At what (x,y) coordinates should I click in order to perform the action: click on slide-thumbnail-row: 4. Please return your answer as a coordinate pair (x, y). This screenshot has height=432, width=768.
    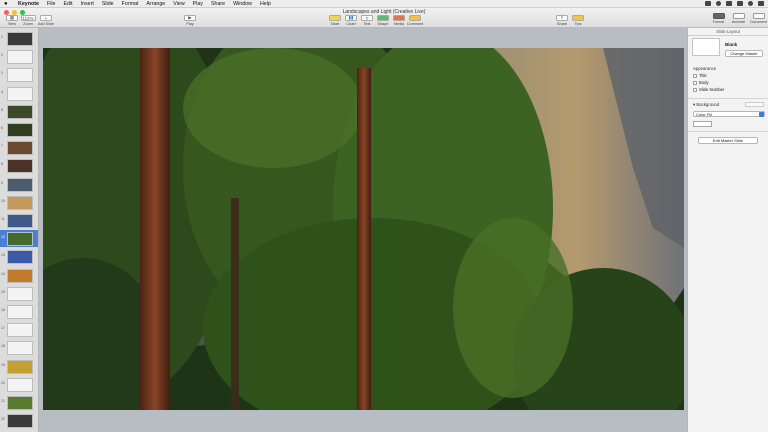
    Looking at the image, I should click on (19, 93).